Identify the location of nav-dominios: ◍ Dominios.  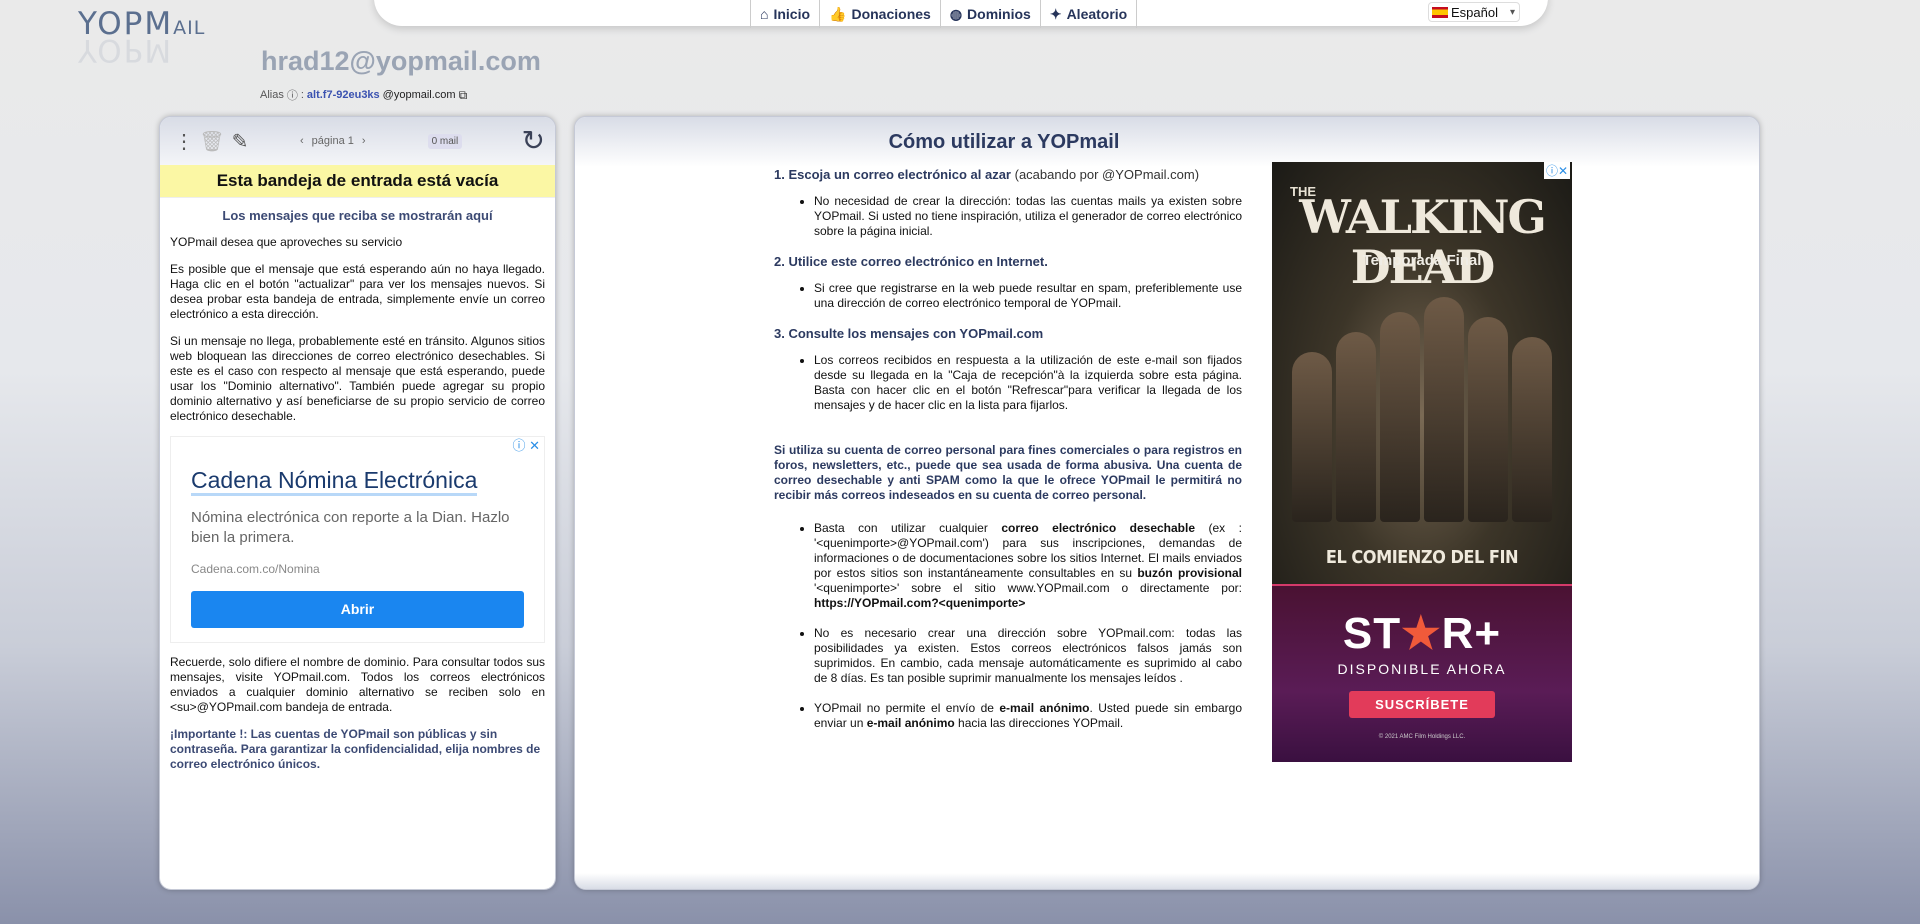
(989, 14).